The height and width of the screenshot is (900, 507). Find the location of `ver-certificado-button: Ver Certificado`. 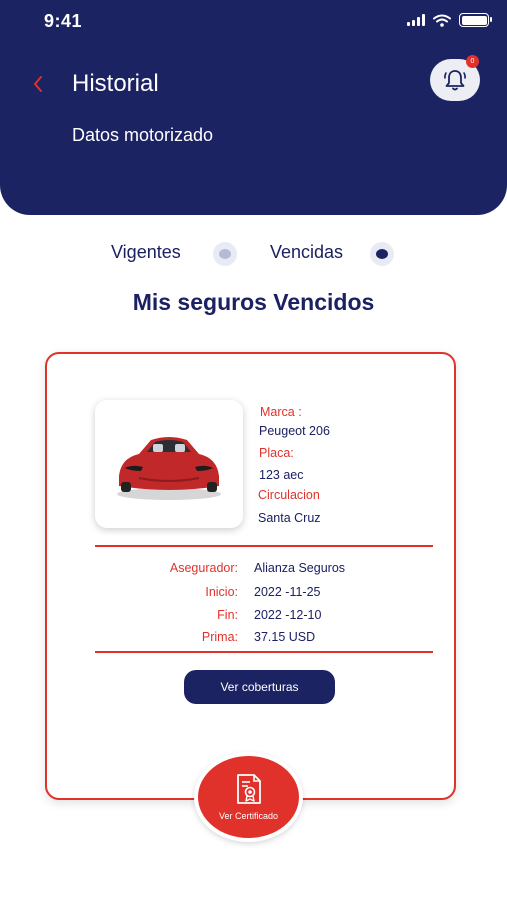

ver-certificado-button: Ver Certificado is located at coordinates (248, 797).